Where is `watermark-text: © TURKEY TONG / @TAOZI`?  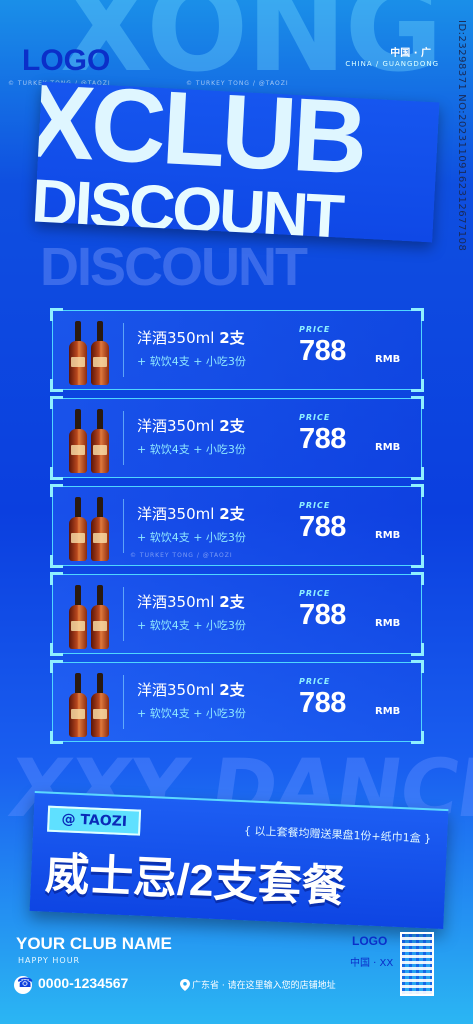
watermark-text: © TURKEY TONG / @TAOZI is located at coordinates (237, 83).